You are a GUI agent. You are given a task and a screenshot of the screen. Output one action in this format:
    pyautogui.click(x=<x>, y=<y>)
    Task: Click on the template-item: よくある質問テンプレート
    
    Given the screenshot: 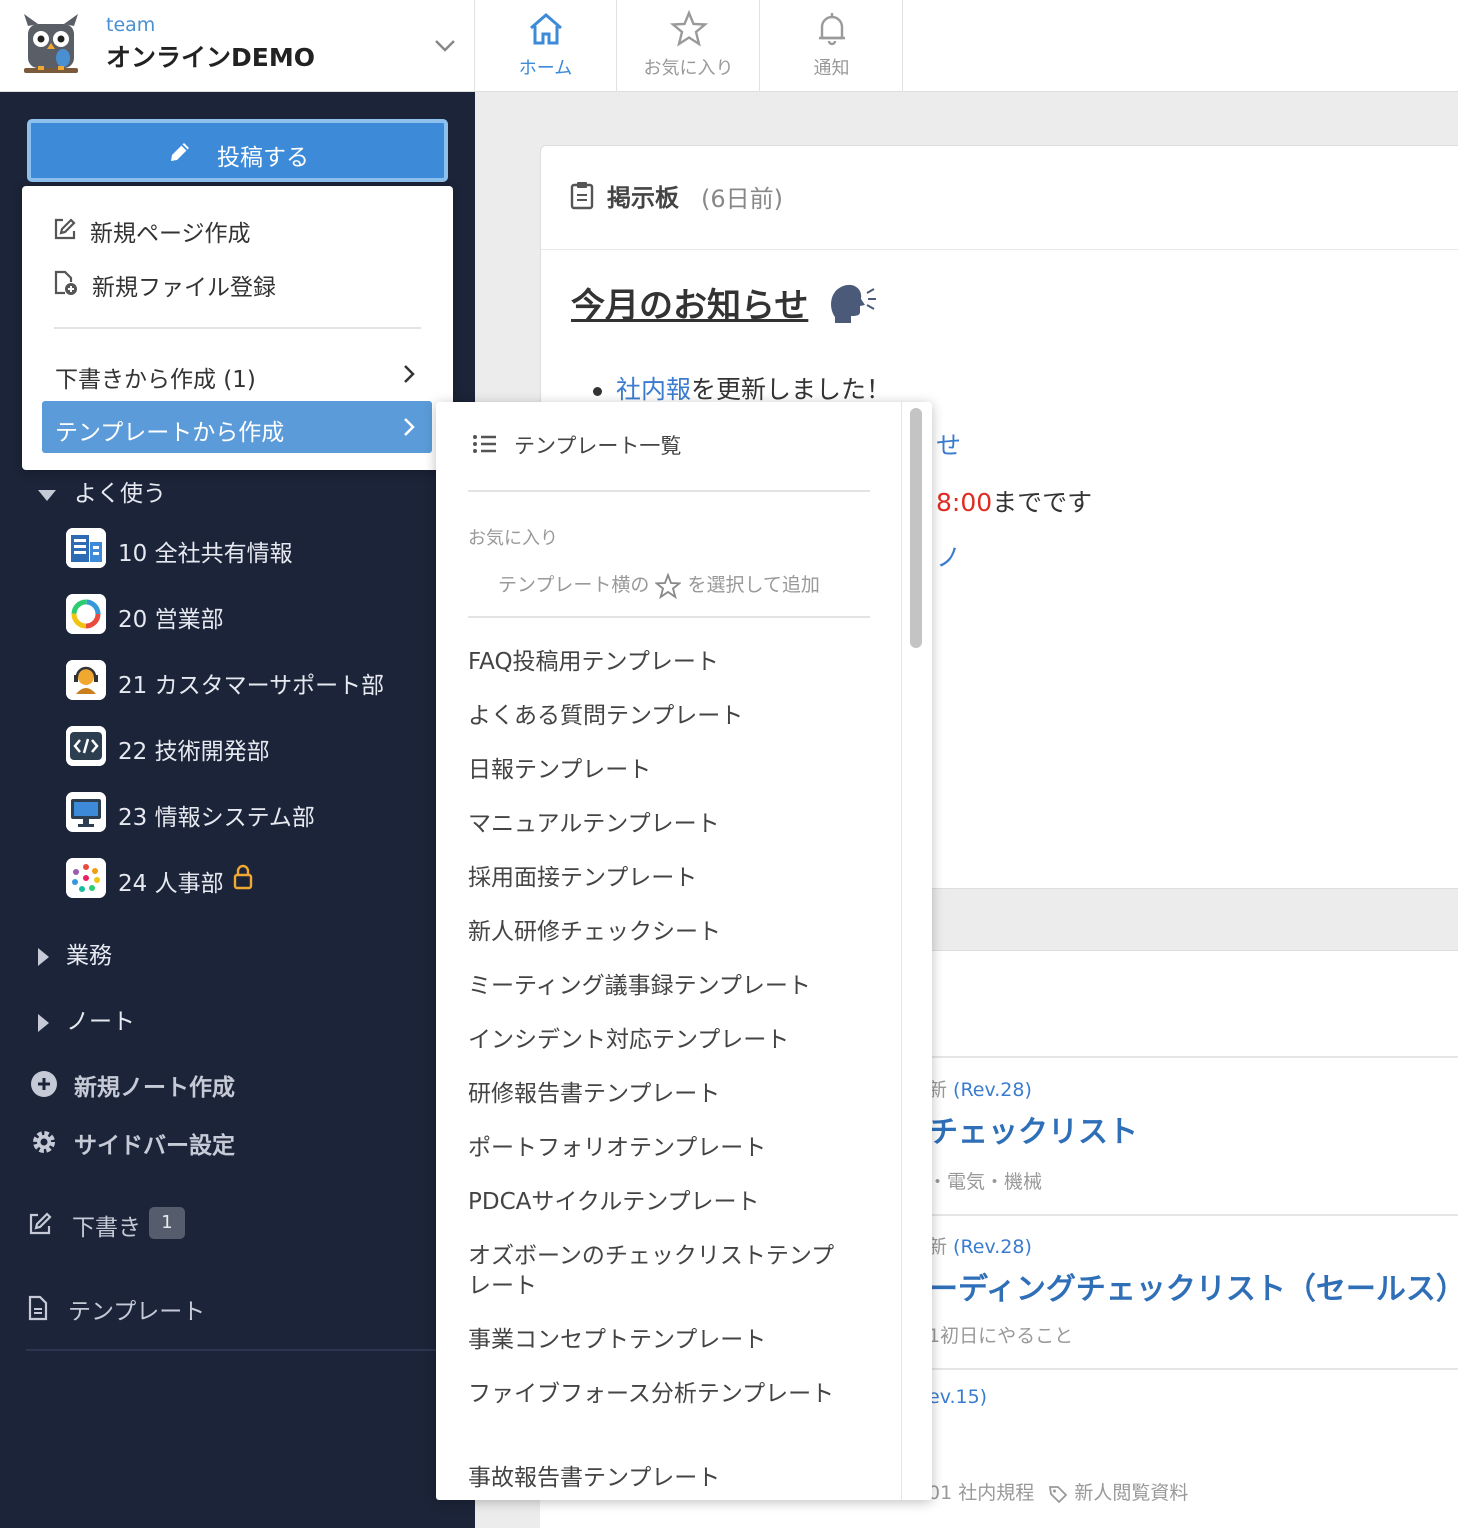 What is the action you would take?
    pyautogui.click(x=658, y=716)
    